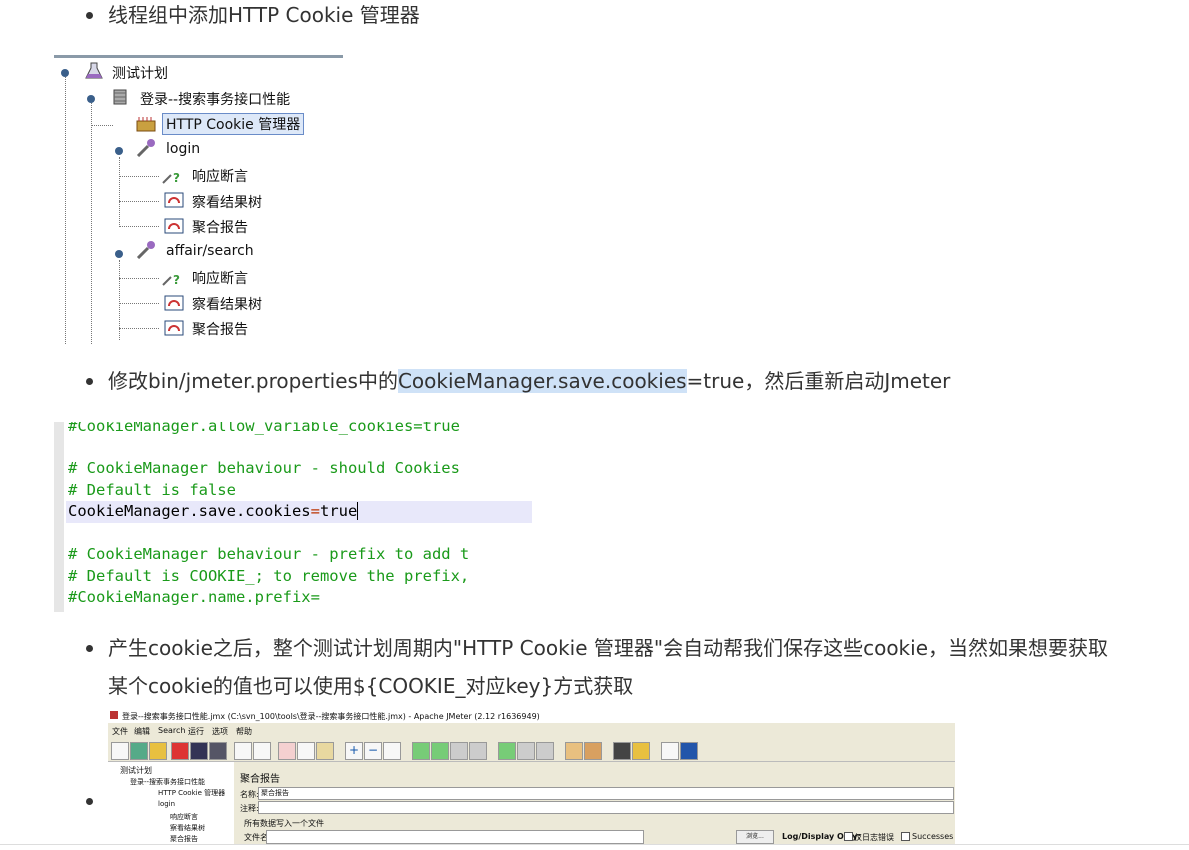 This screenshot has height=850, width=1189. What do you see at coordinates (253, 381) in the screenshot?
I see `bullet-text-2-a: 修改bin/jmeter.properties中的` at bounding box center [253, 381].